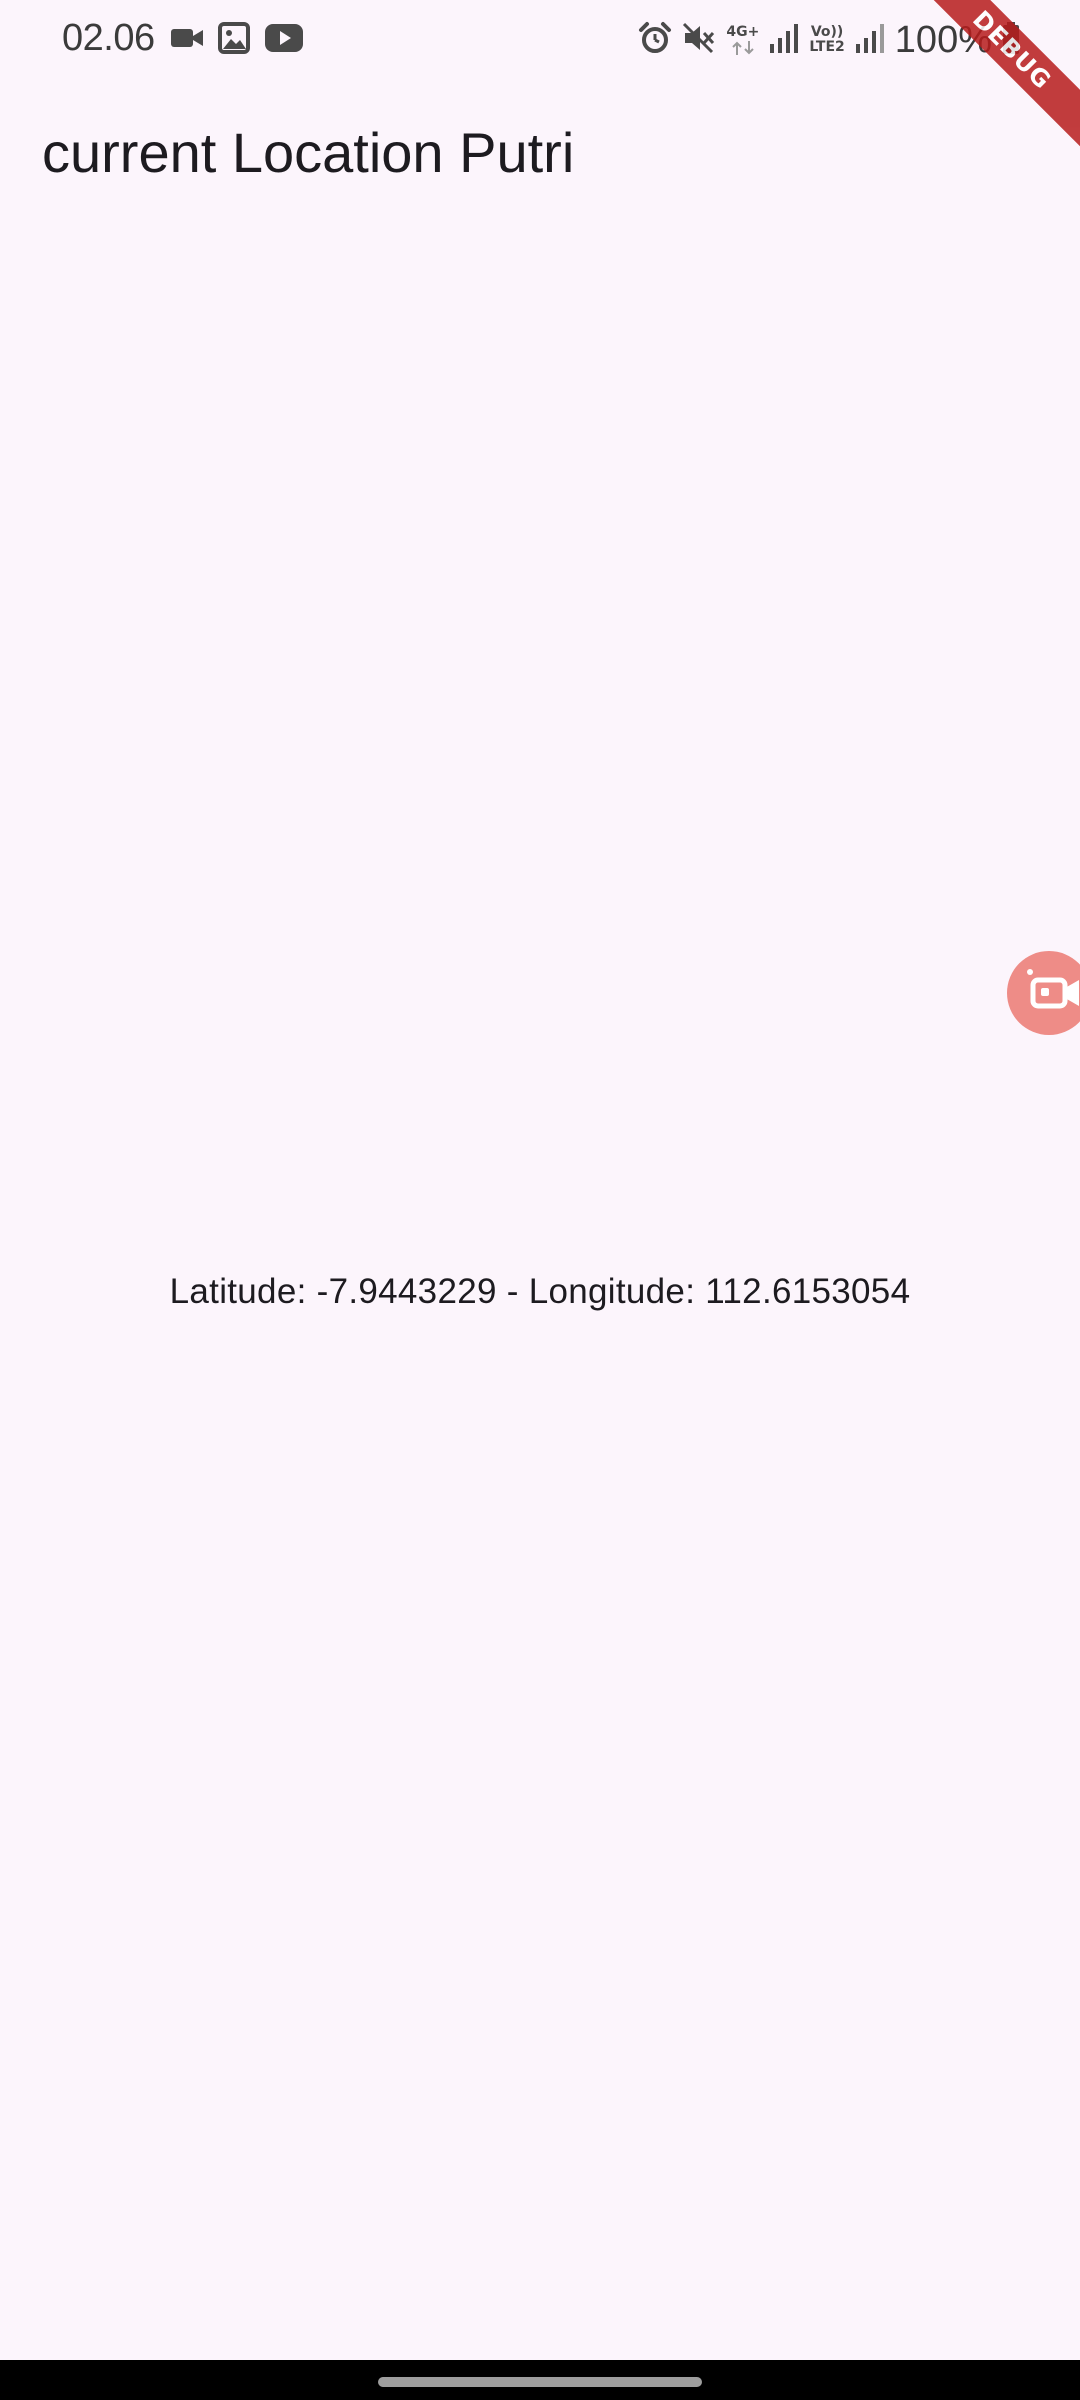 This screenshot has height=2400, width=1080. Describe the element at coordinates (943, 40) in the screenshot. I see `battery-percent: 100%` at that location.